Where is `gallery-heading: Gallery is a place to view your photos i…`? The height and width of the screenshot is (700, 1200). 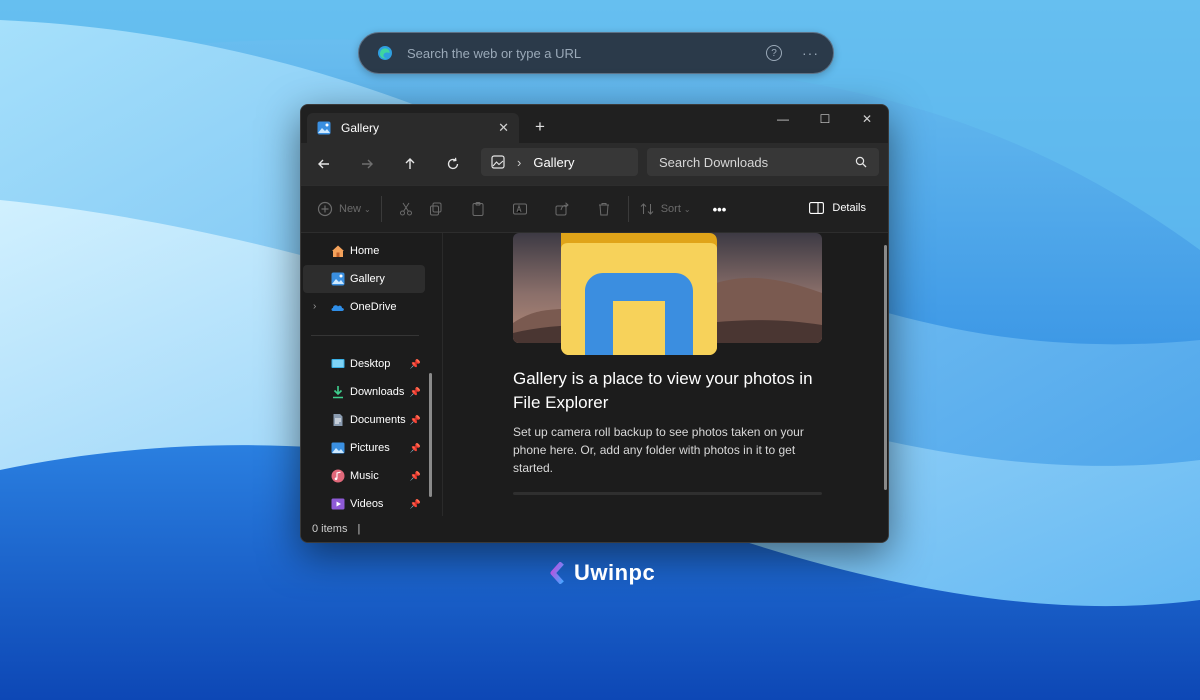
gallery-heading: Gallery is a place to view your photos i… is located at coordinates (663, 390).